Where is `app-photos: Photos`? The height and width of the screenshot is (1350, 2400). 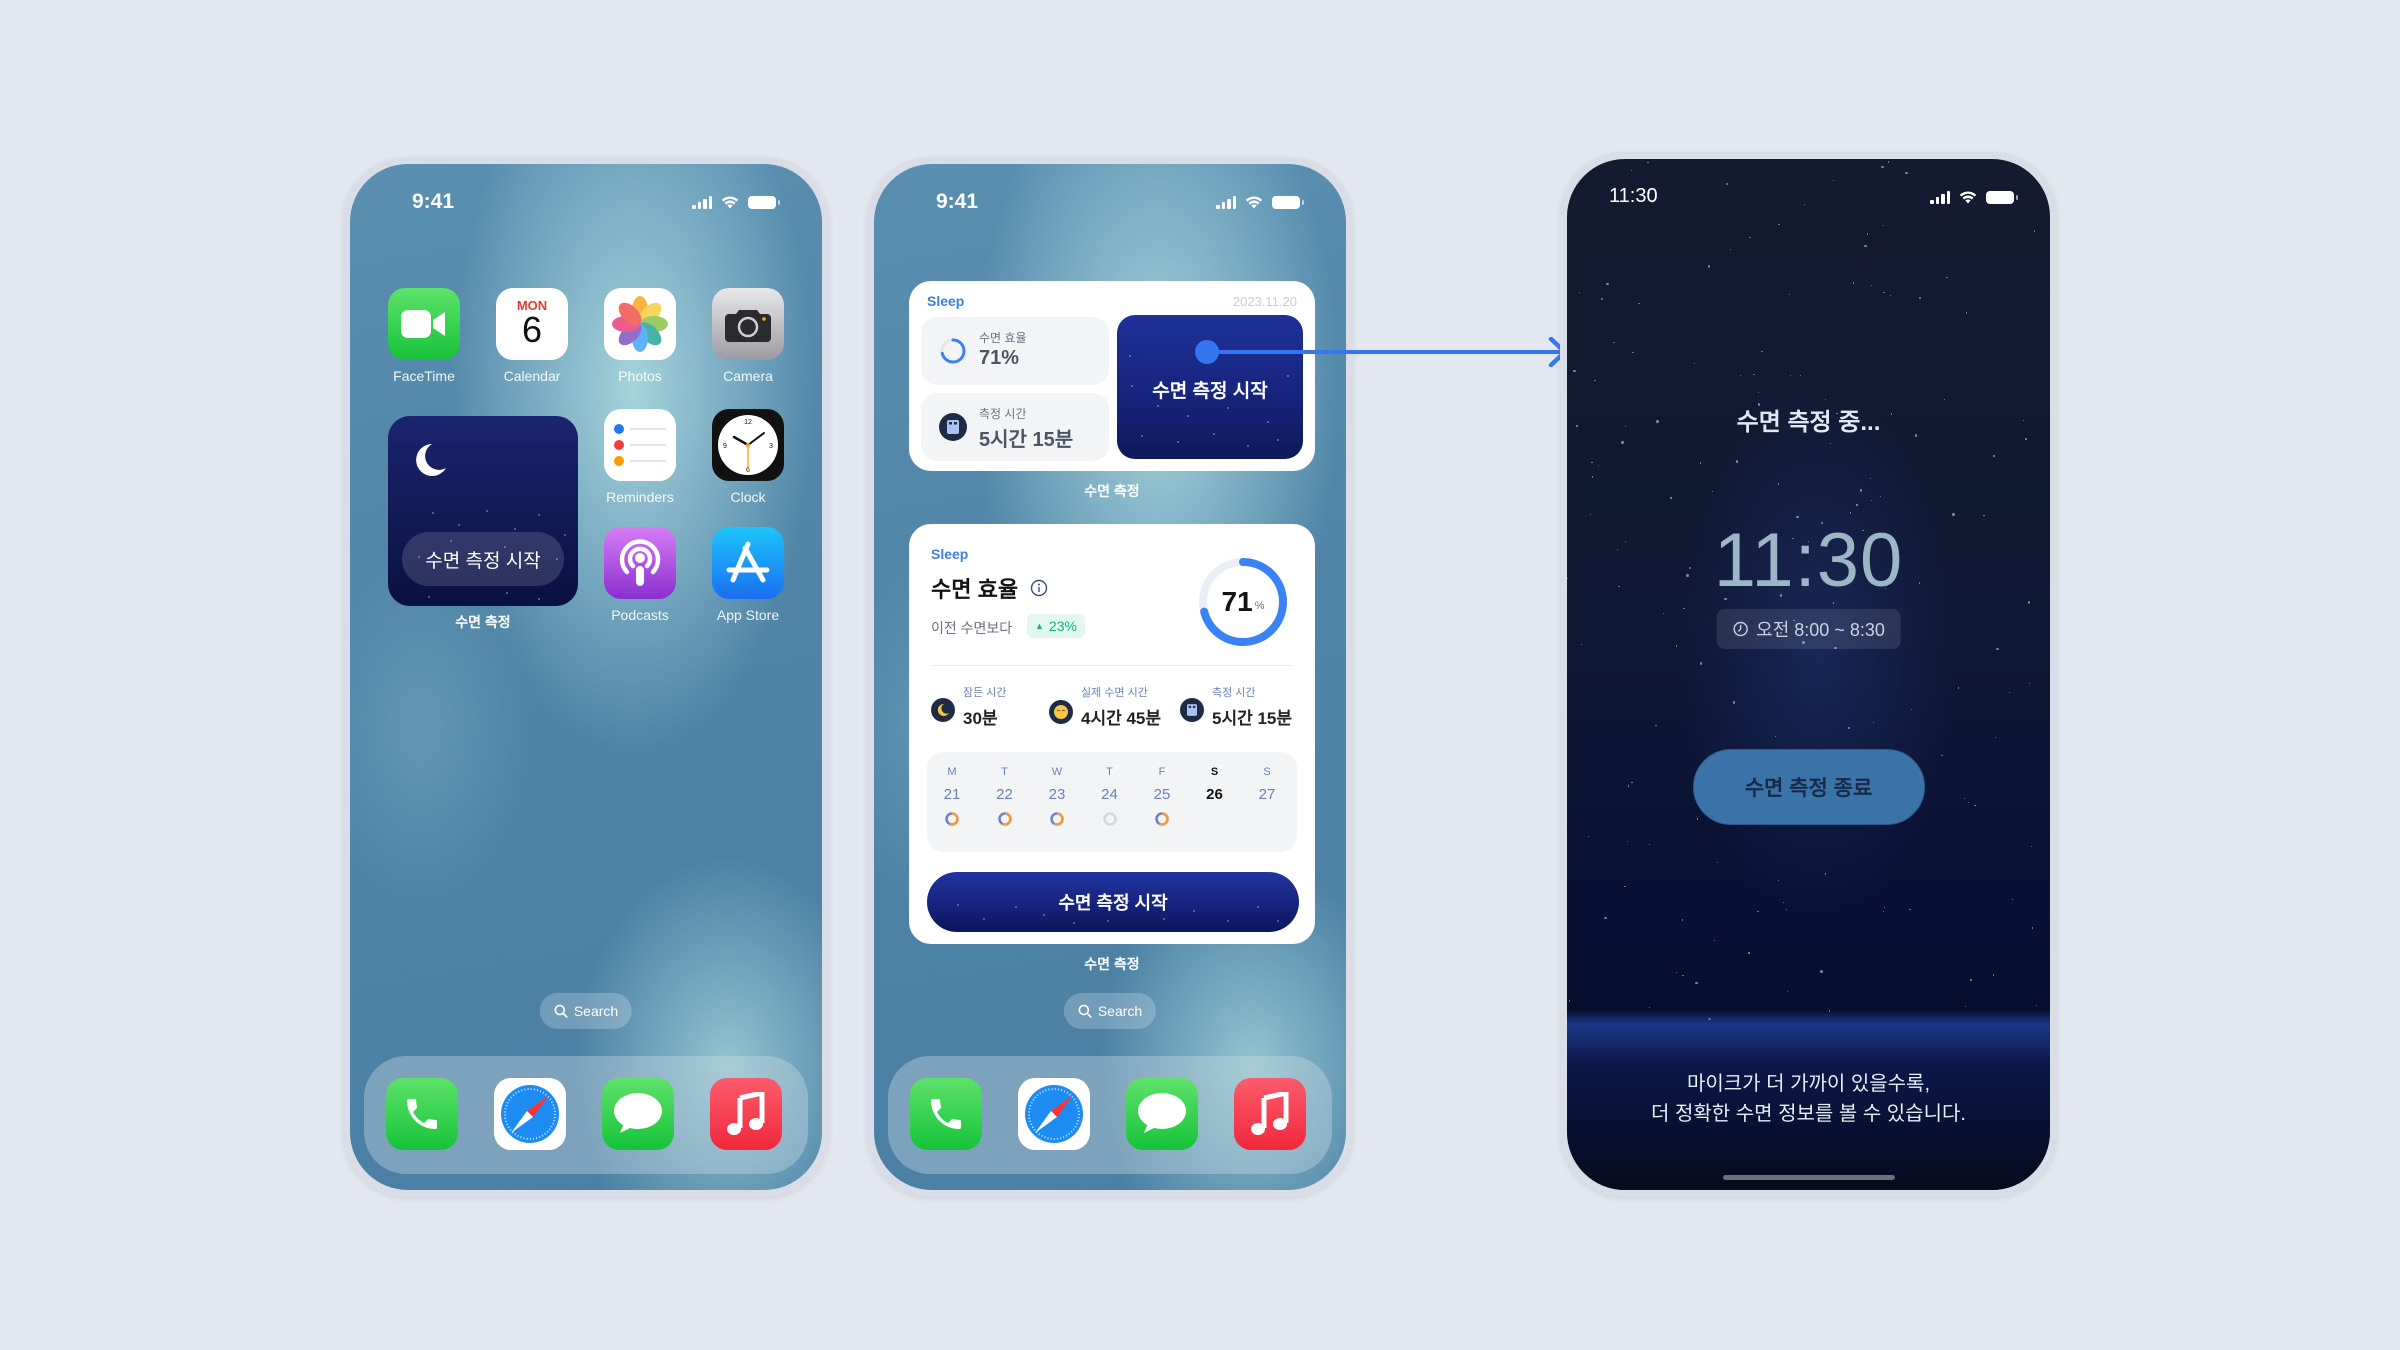 app-photos: Photos is located at coordinates (640, 336).